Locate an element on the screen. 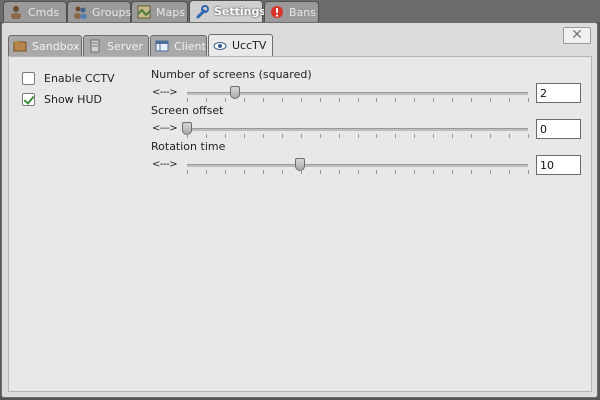  tab-ucctv-label: UccTV is located at coordinates (249, 45).